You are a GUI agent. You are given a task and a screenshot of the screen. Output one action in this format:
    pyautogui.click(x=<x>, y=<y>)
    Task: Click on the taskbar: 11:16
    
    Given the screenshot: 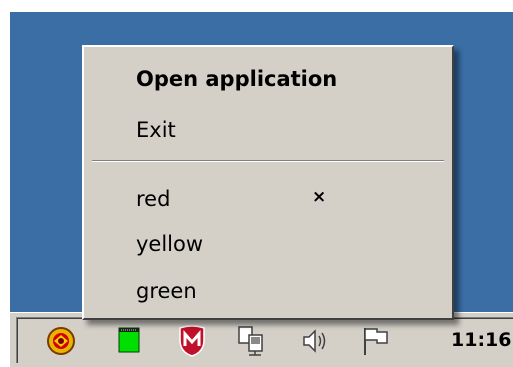 What is the action you would take?
    pyautogui.click(x=261, y=339)
    